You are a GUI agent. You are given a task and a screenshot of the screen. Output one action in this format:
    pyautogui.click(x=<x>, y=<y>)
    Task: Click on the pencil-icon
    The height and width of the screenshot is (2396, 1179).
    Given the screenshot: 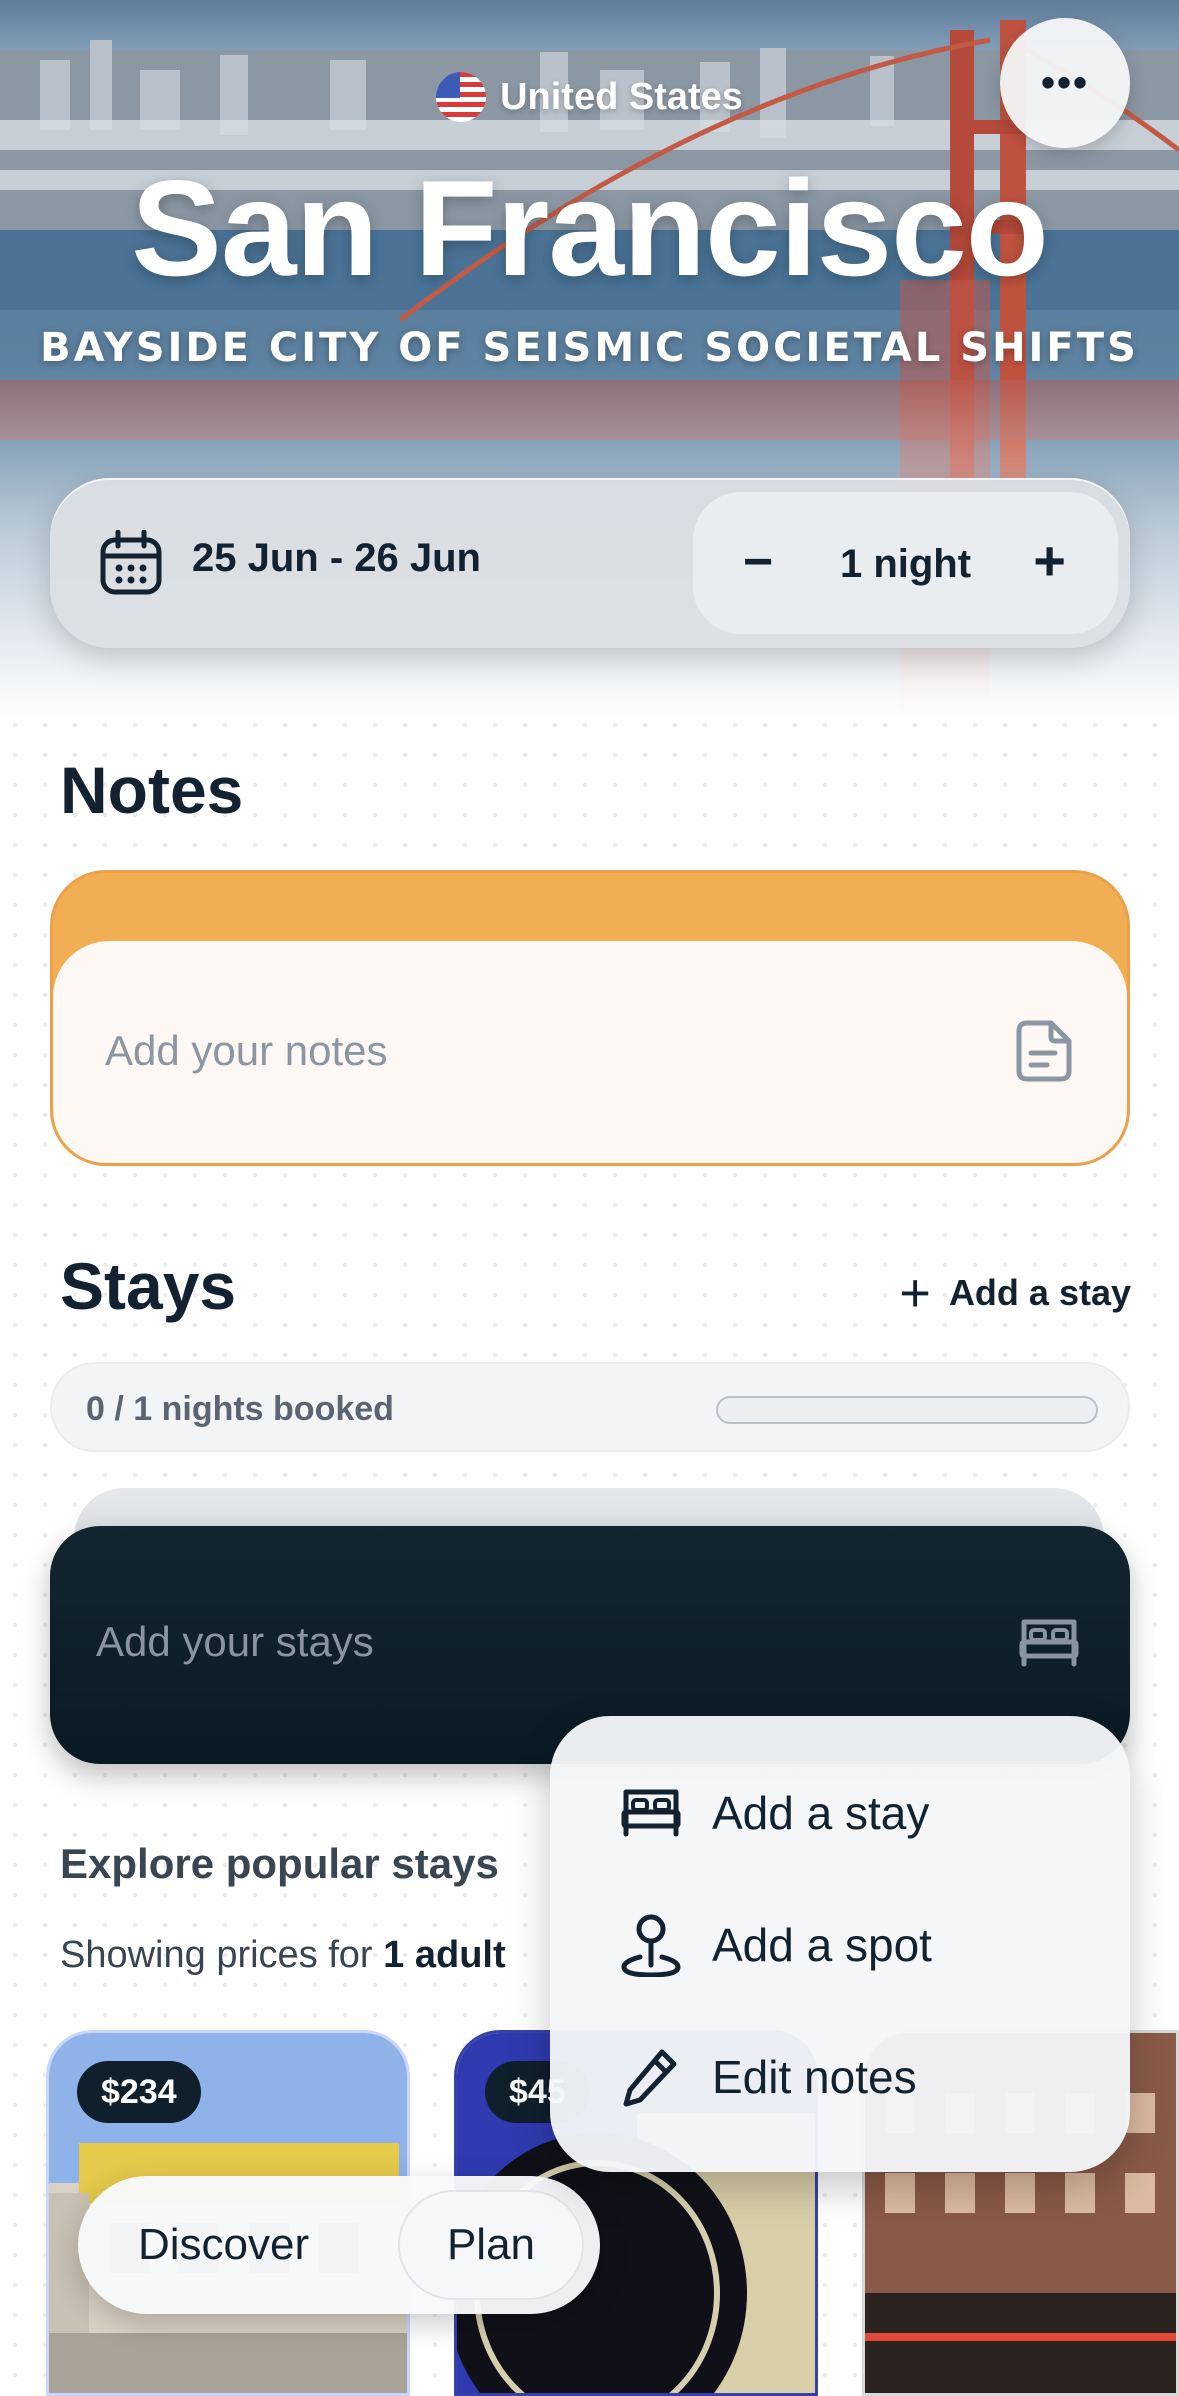 What is the action you would take?
    pyautogui.click(x=651, y=2077)
    